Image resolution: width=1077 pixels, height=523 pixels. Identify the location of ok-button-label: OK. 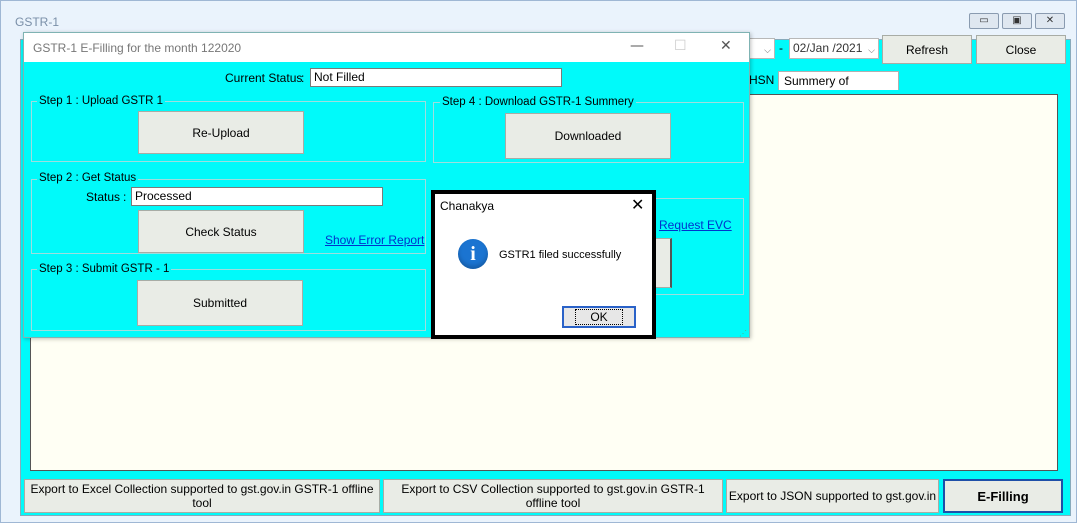
(599, 317).